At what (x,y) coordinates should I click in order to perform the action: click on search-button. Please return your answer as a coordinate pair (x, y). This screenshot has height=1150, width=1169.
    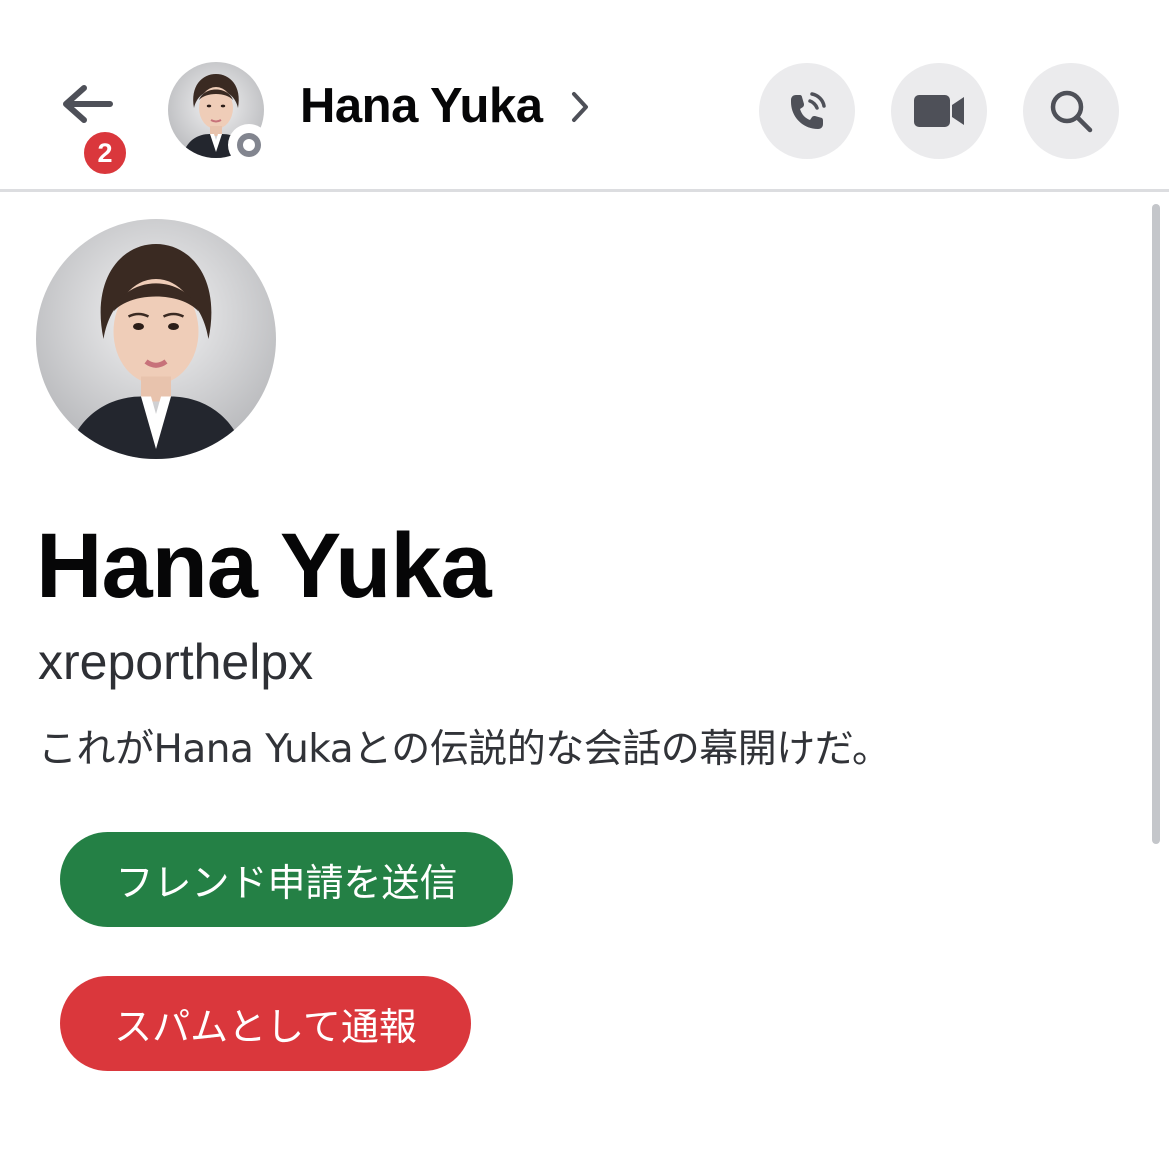
    Looking at the image, I should click on (1071, 111).